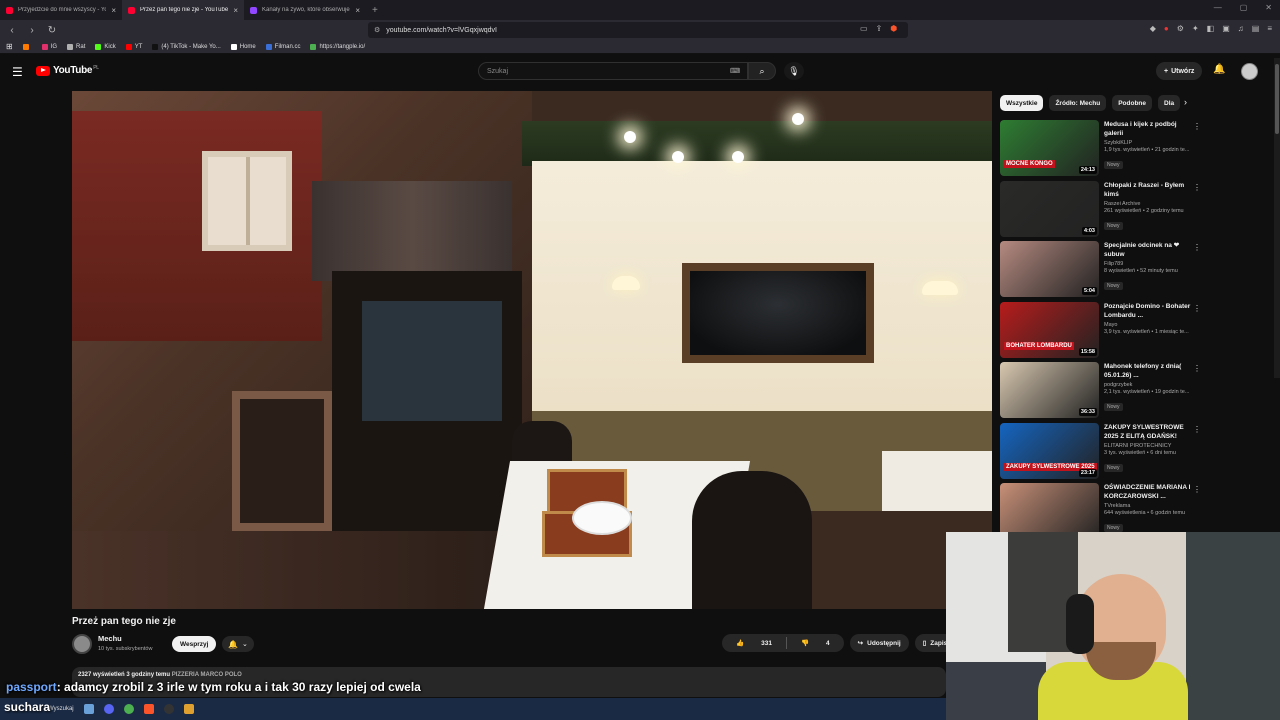 Image resolution: width=1280 pixels, height=720 pixels. I want to click on filter-chip: Źródło: Mechu, so click(1078, 103).